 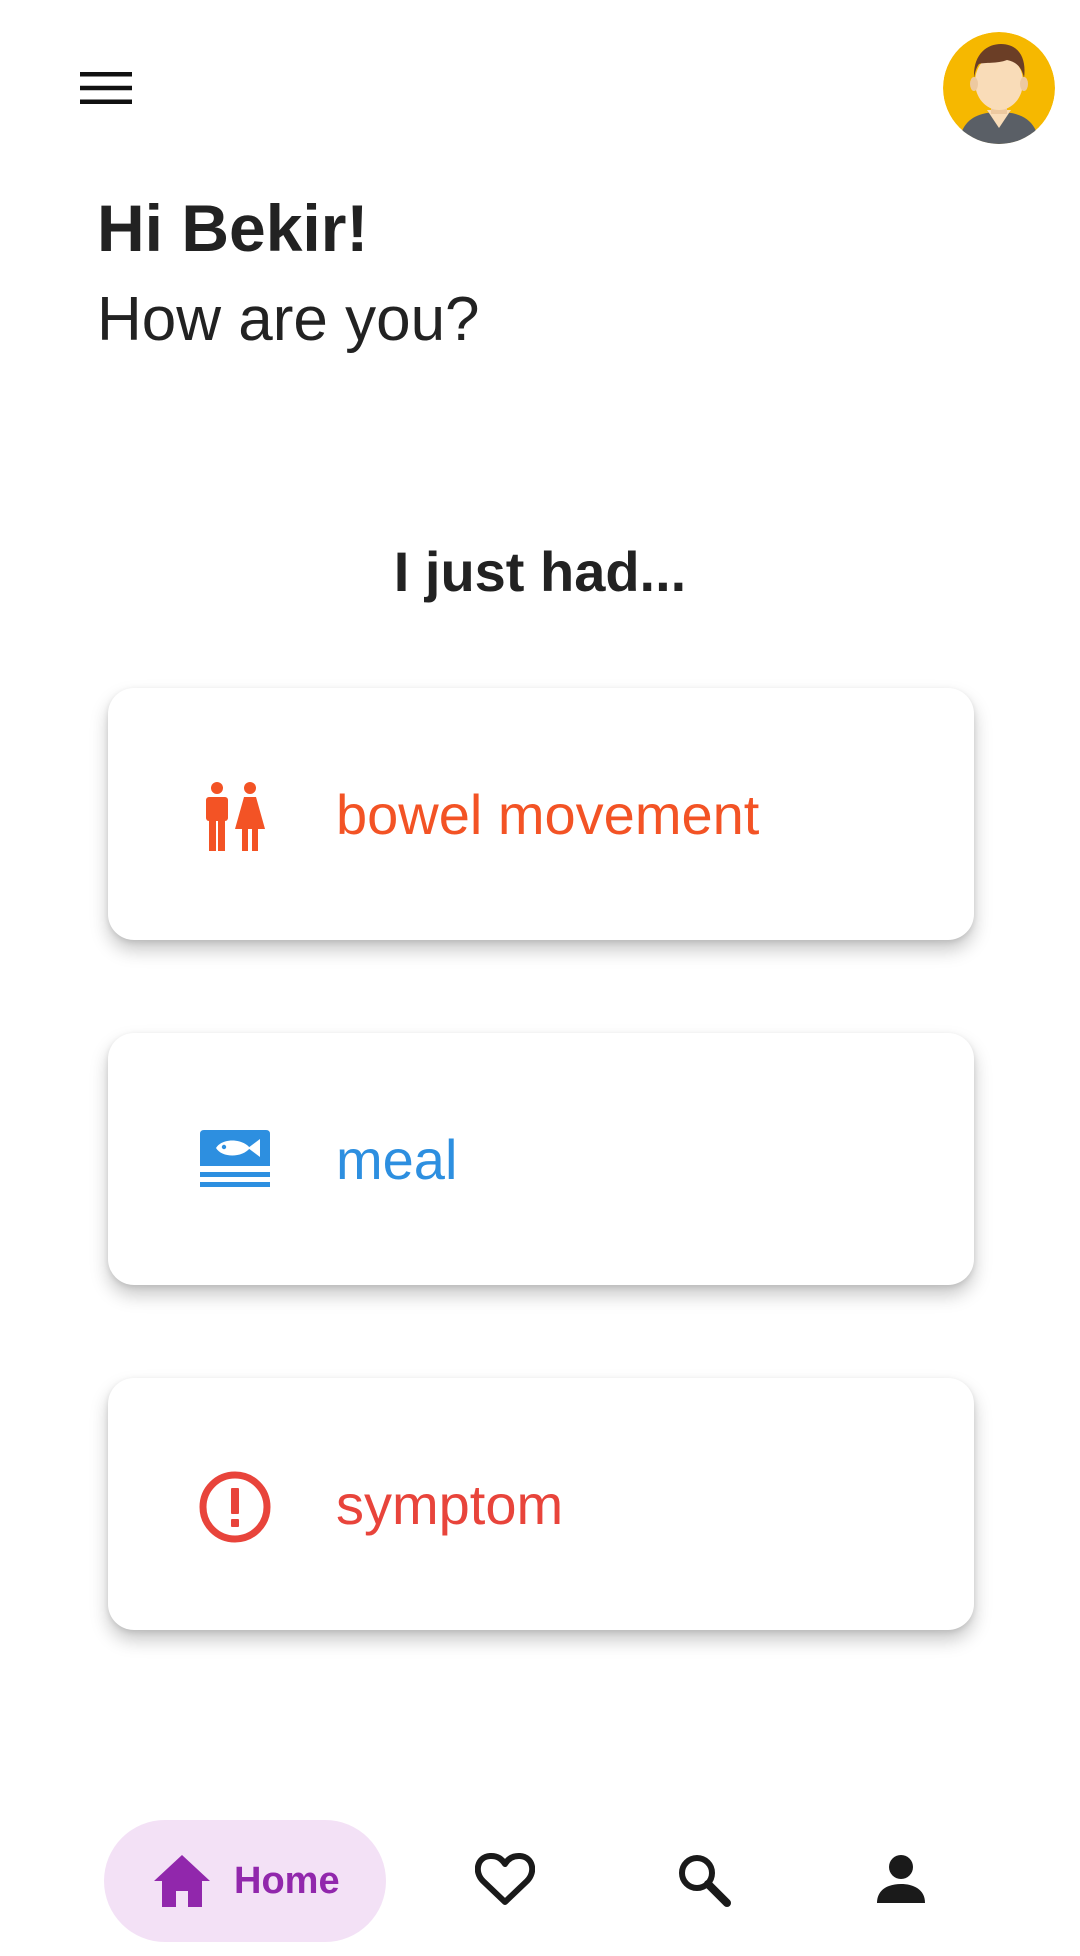 I want to click on heart-icon, so click(x=505, y=1881).